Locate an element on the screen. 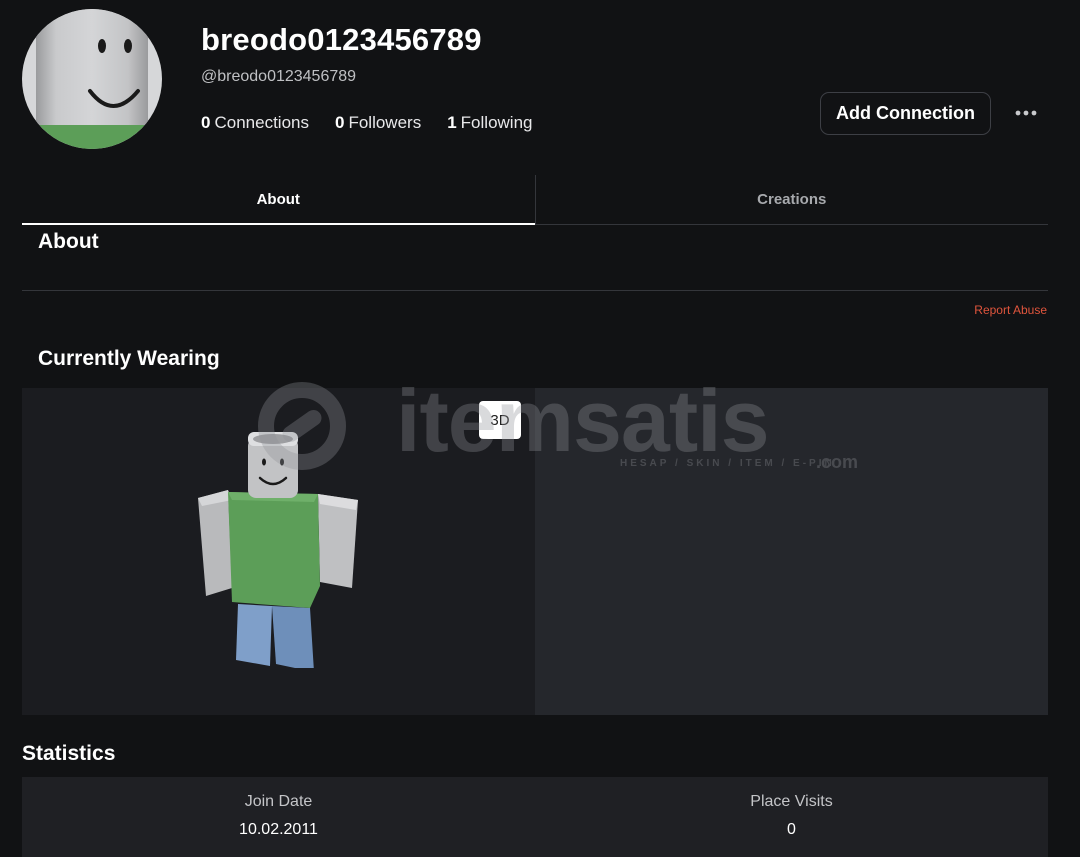  stat-label: Join Date is located at coordinates (278, 801).